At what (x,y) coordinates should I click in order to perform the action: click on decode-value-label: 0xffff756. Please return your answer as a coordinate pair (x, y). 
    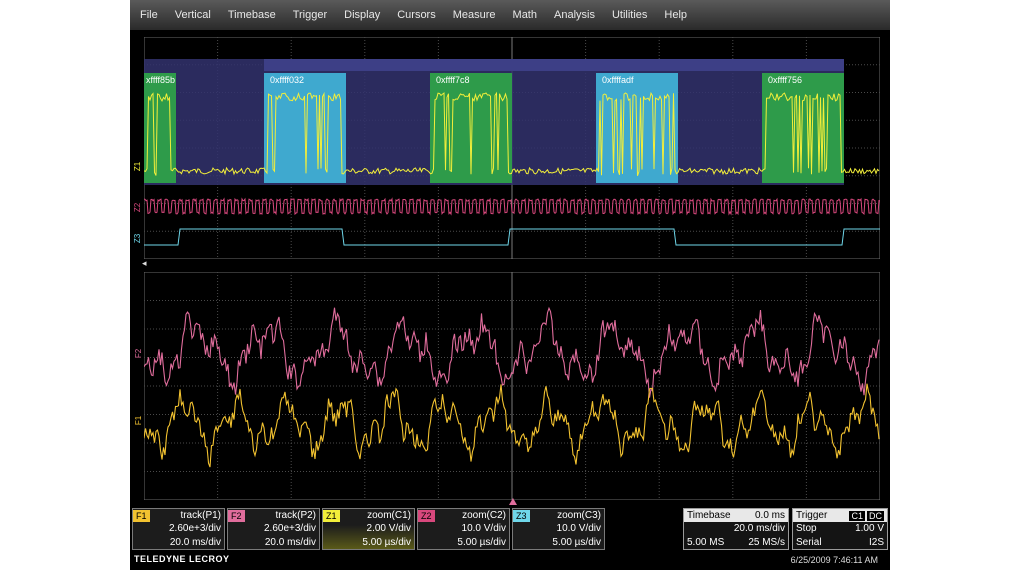
    Looking at the image, I should click on (785, 80).